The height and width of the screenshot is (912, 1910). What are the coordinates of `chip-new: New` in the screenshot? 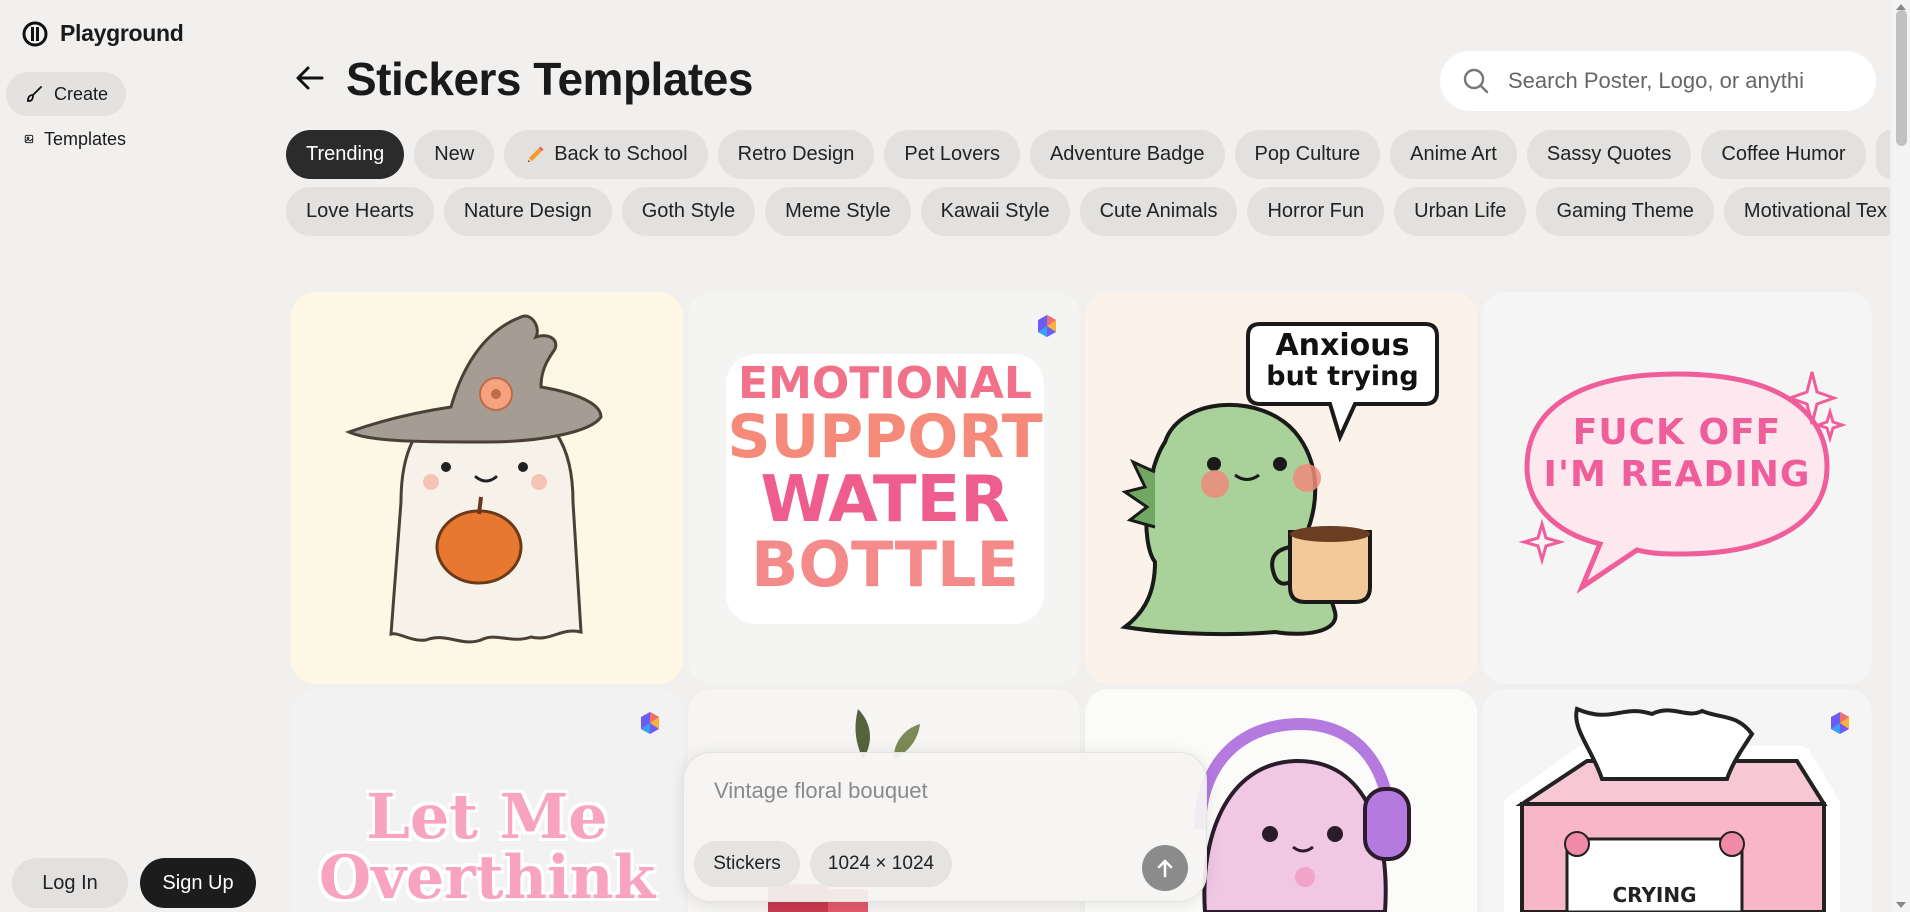 It's located at (454, 154).